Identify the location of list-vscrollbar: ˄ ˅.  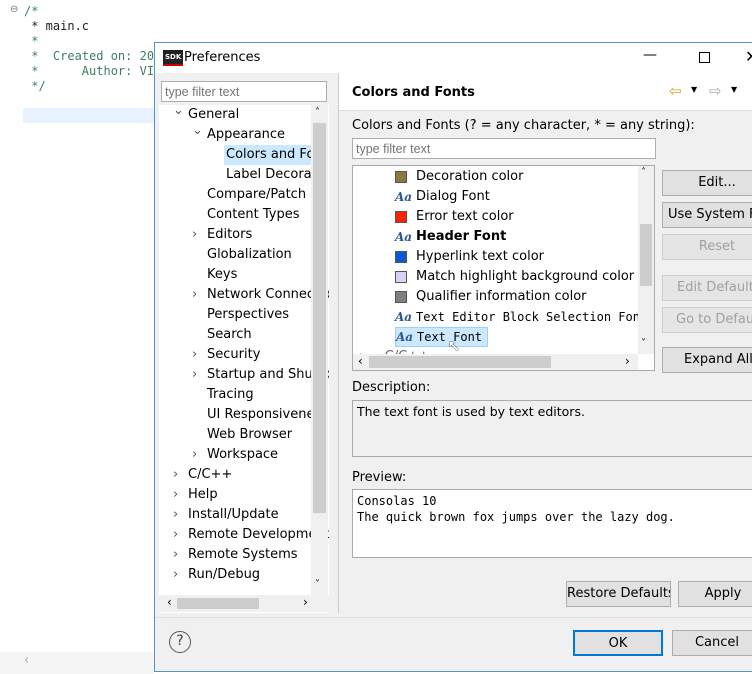
(646, 260).